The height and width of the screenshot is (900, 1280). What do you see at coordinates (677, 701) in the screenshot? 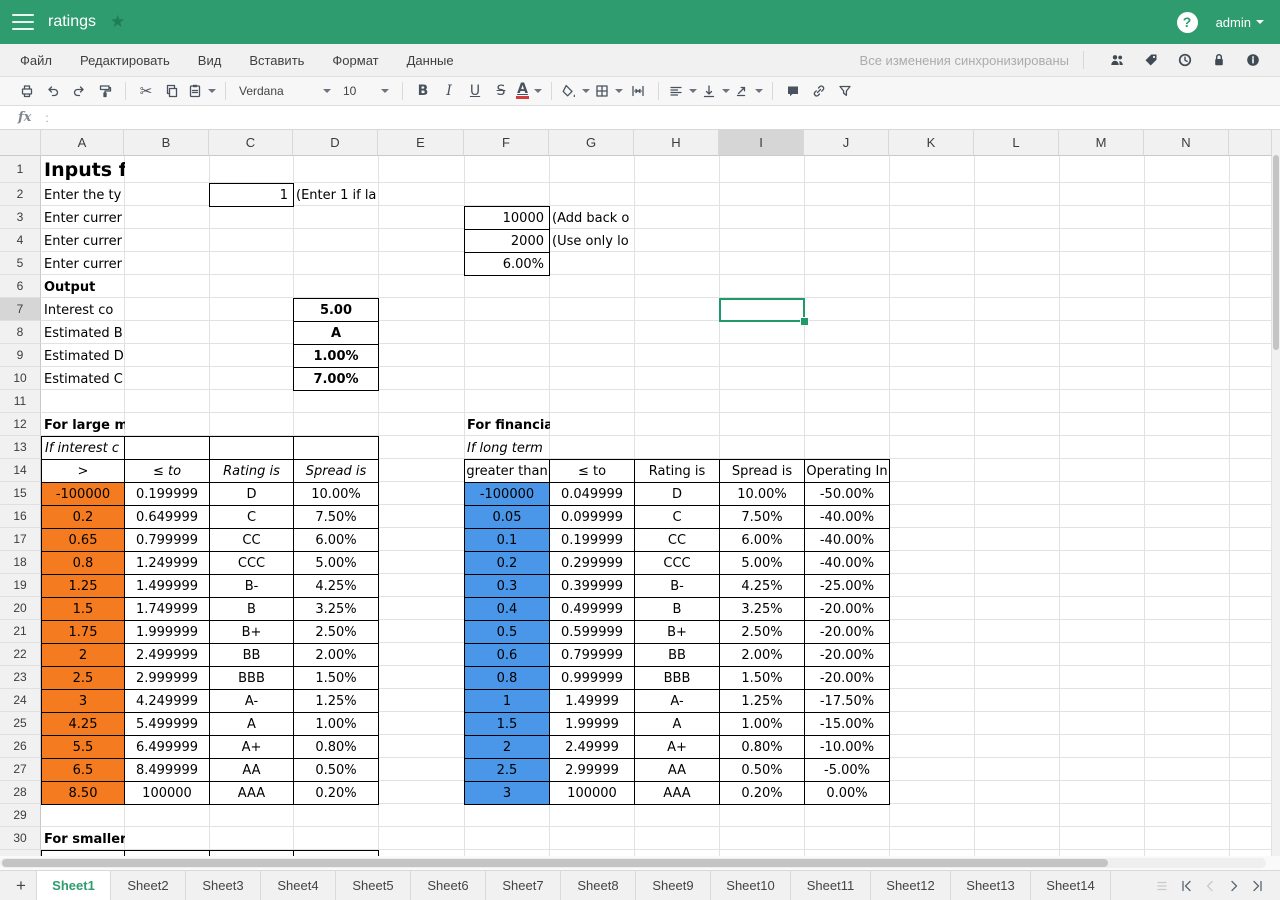
I see `cell-H24: A-` at bounding box center [677, 701].